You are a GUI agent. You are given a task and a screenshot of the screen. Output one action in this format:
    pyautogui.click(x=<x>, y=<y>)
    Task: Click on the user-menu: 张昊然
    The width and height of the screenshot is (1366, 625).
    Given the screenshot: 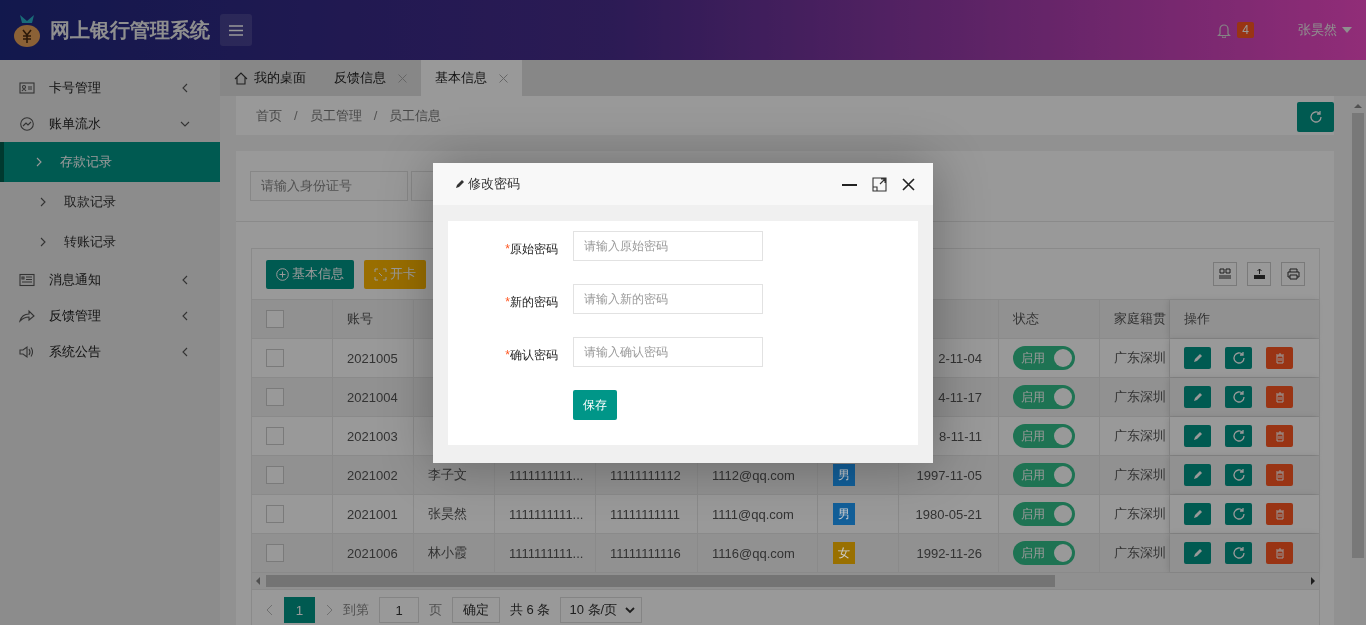 What is the action you would take?
    pyautogui.click(x=1325, y=30)
    